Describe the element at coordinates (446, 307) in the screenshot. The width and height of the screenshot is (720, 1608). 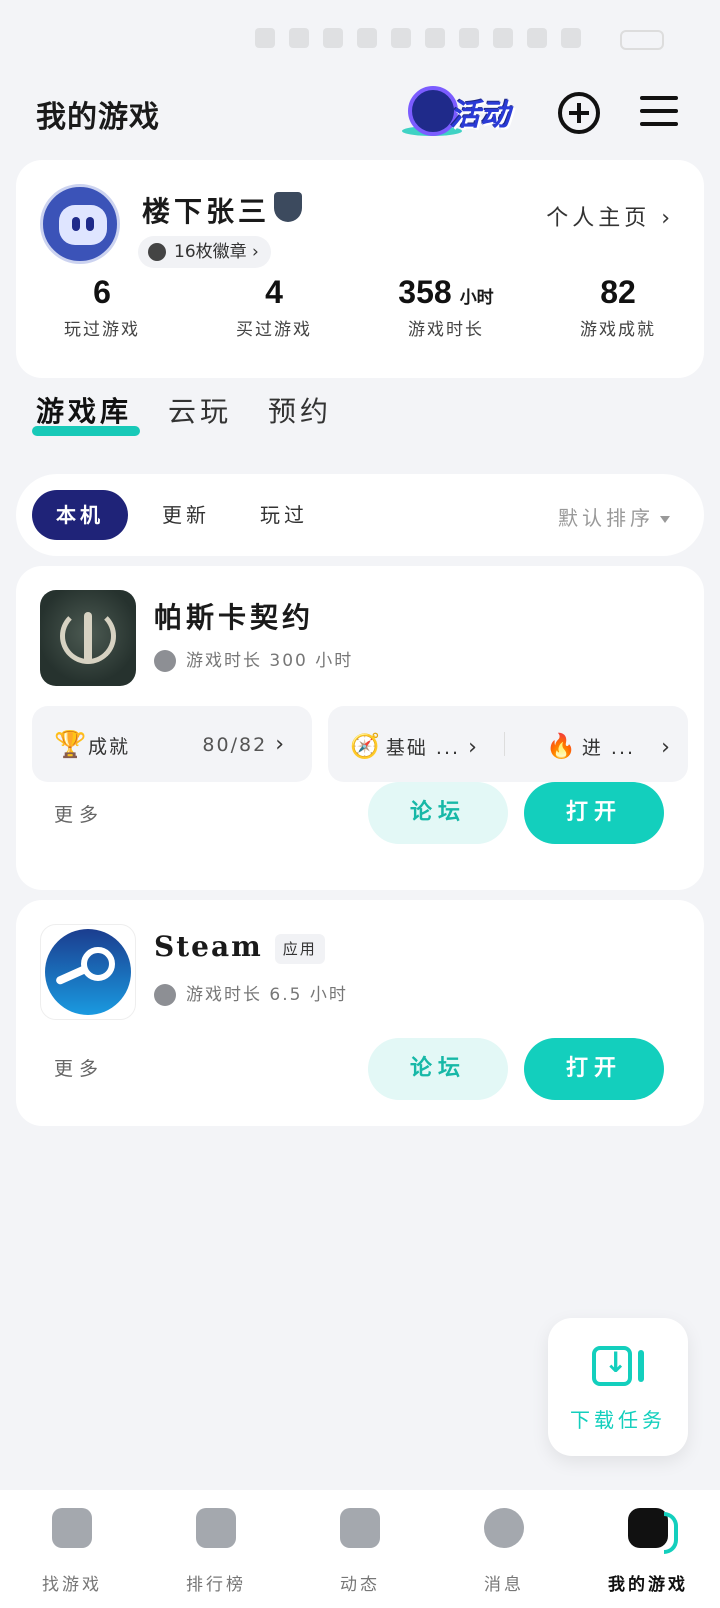
I see `stat-playtime: 358 小时 游戏时长` at that location.